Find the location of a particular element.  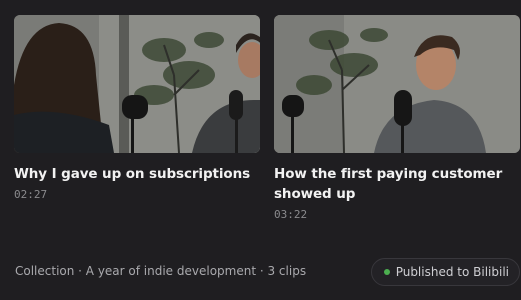

clip-title: How the first paying customer showed up is located at coordinates (397, 184).